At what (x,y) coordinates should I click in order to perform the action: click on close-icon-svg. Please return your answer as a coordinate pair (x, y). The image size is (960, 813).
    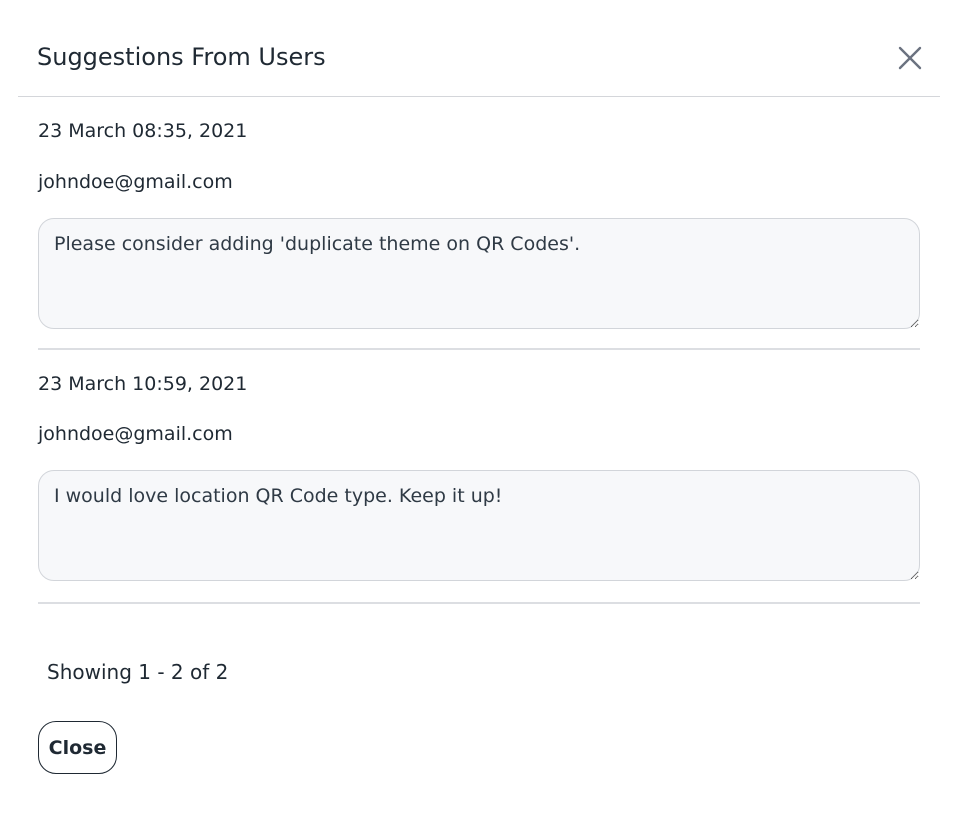
    Looking at the image, I should click on (910, 58).